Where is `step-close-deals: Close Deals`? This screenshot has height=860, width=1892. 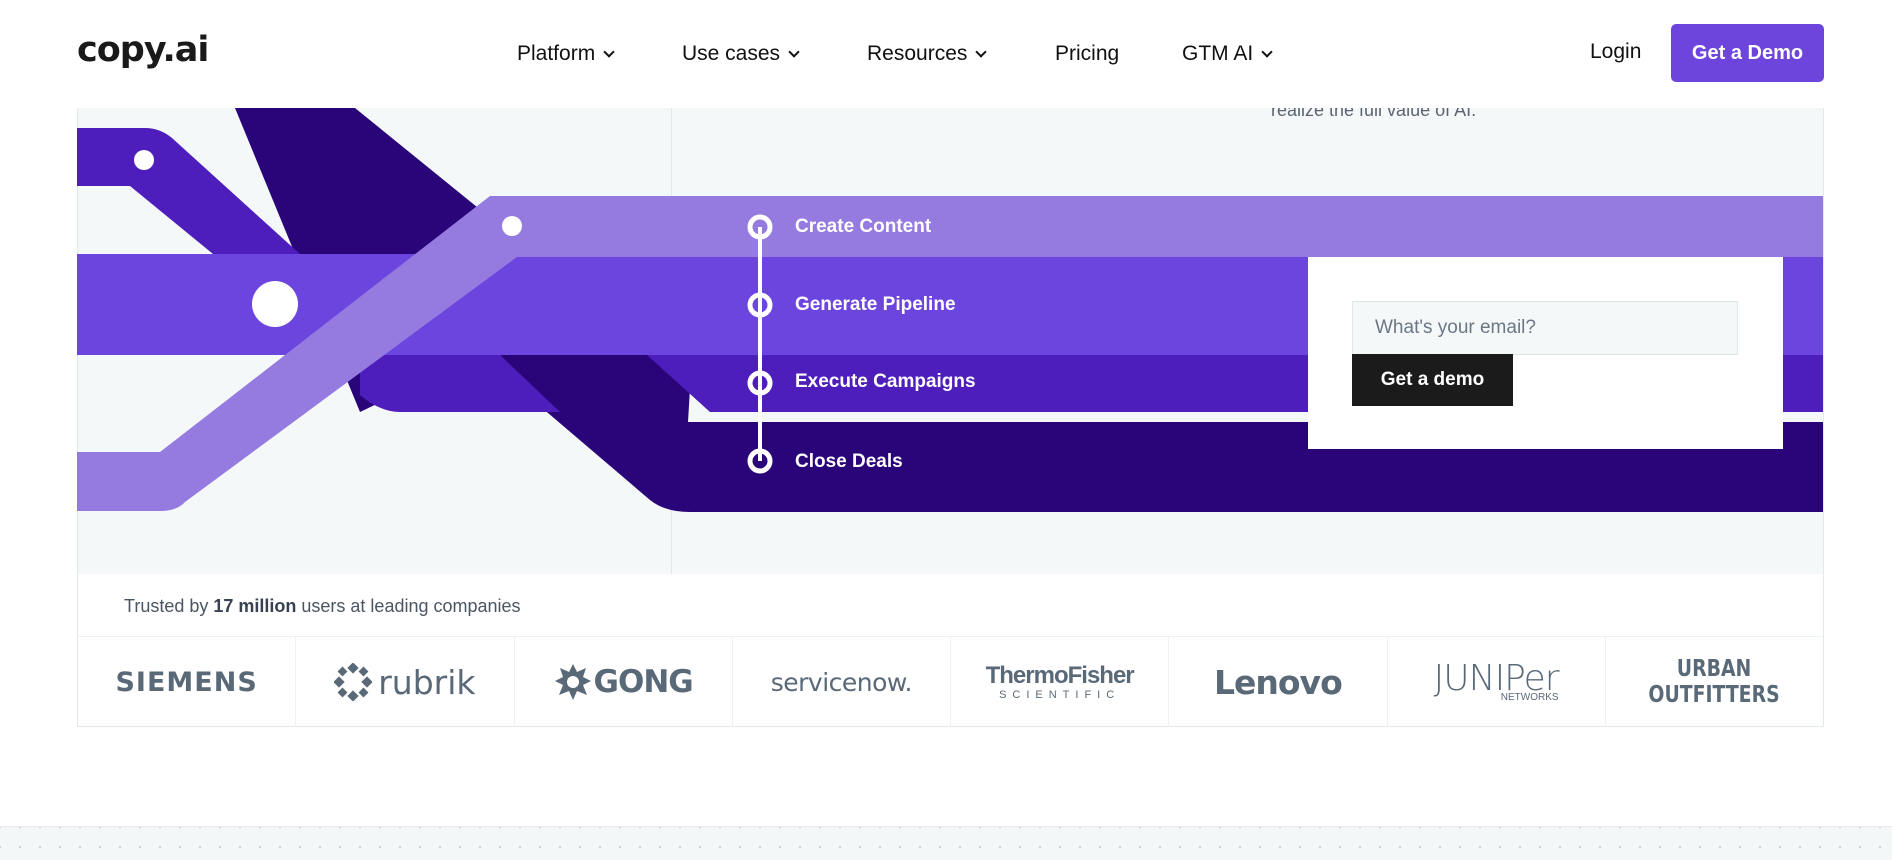 step-close-deals: Close Deals is located at coordinates (849, 461).